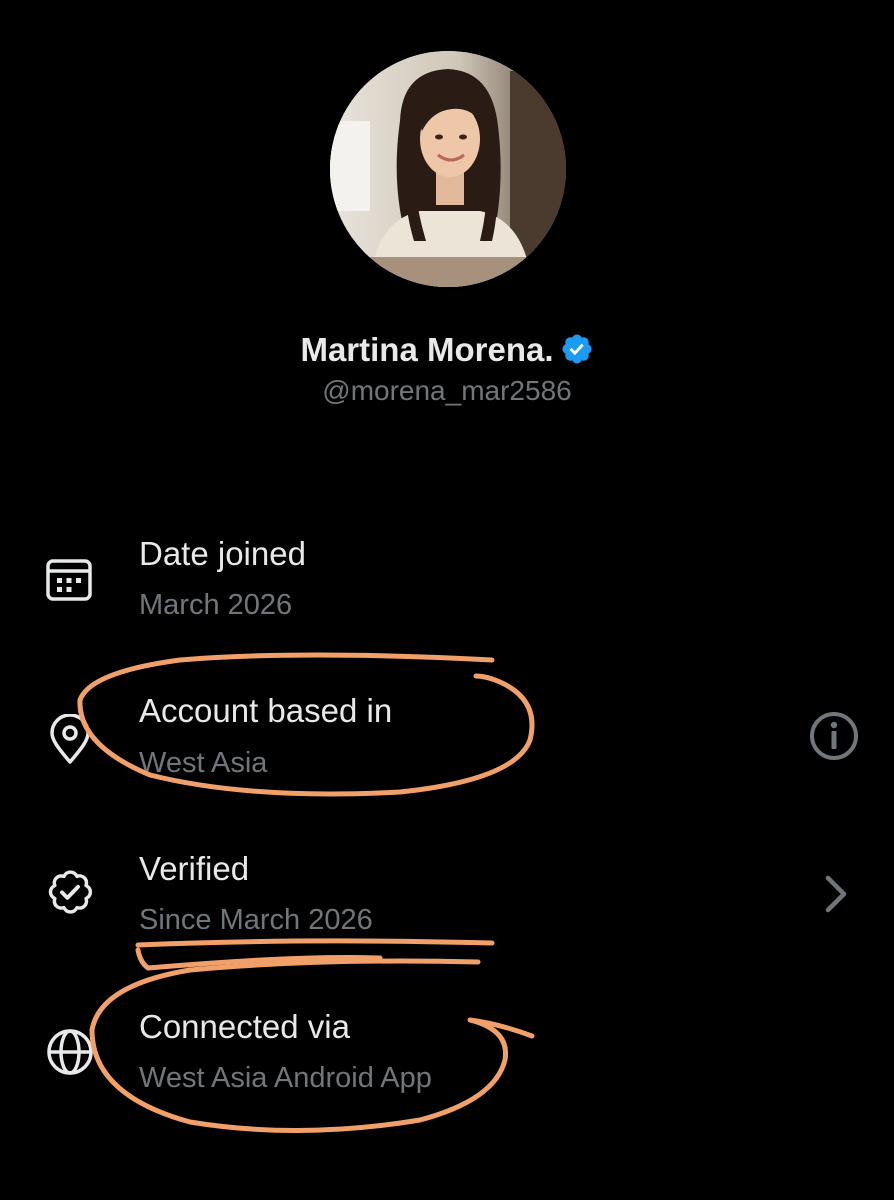  I want to click on avatar-photo, so click(448, 169).